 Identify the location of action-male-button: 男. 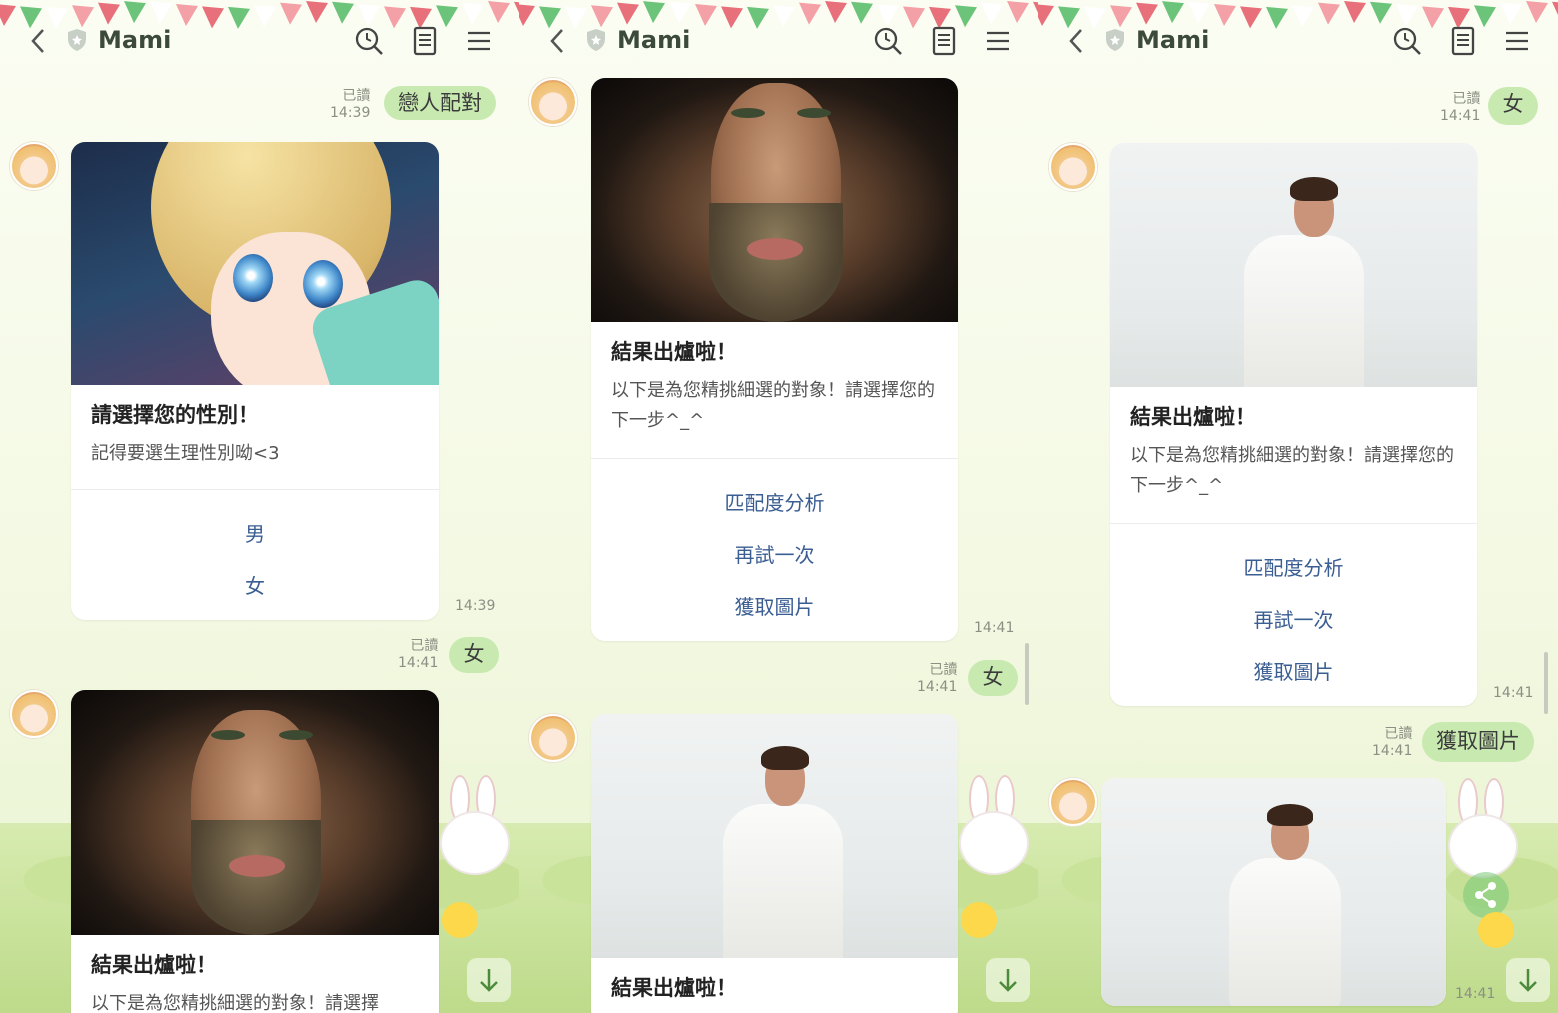
(255, 532).